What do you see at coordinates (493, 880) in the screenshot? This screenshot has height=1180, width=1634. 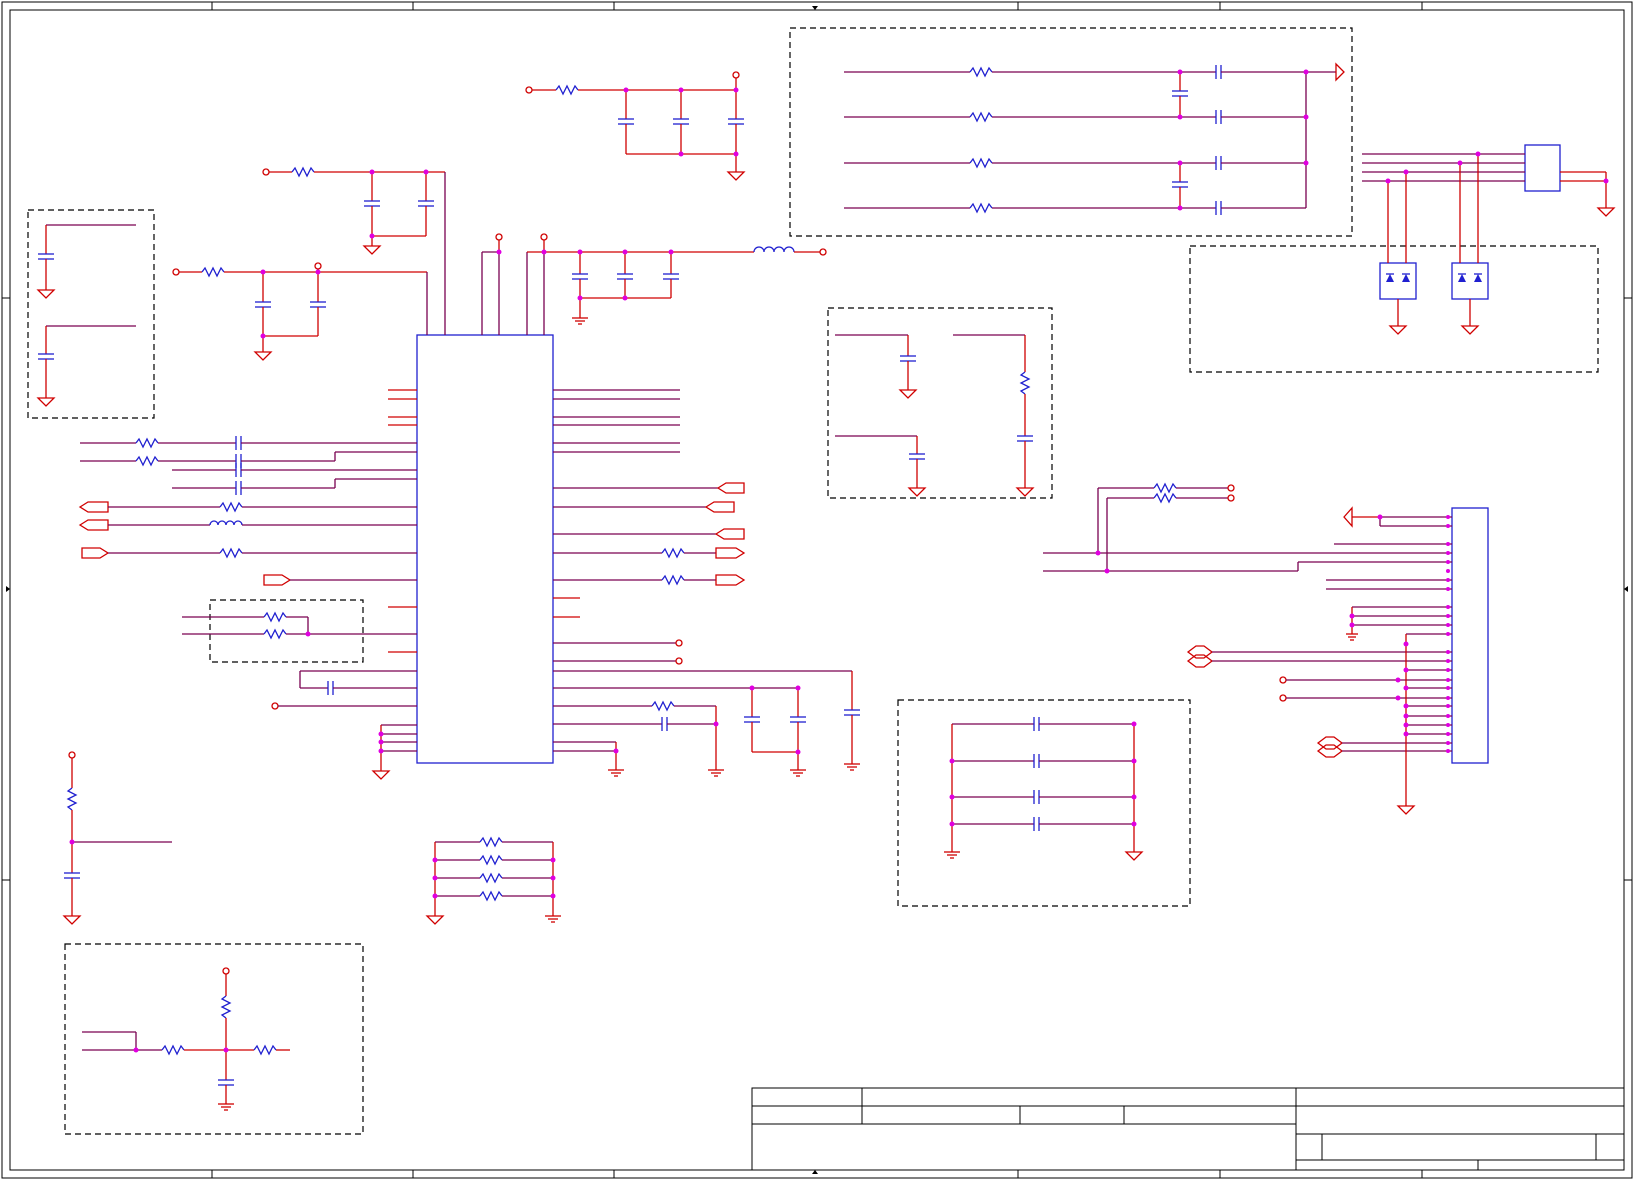 I see `resistor-bank` at bounding box center [493, 880].